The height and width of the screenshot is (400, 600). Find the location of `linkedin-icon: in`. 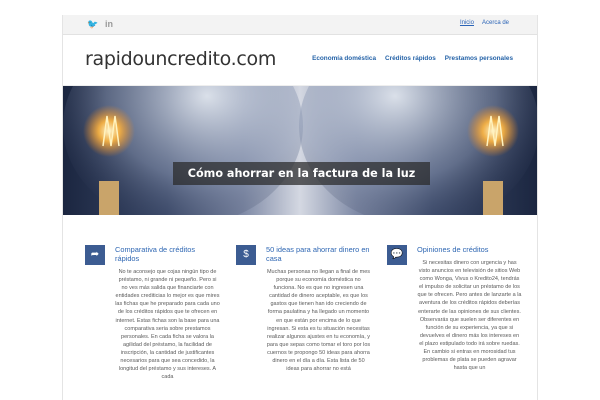

linkedin-icon: in is located at coordinates (109, 24).